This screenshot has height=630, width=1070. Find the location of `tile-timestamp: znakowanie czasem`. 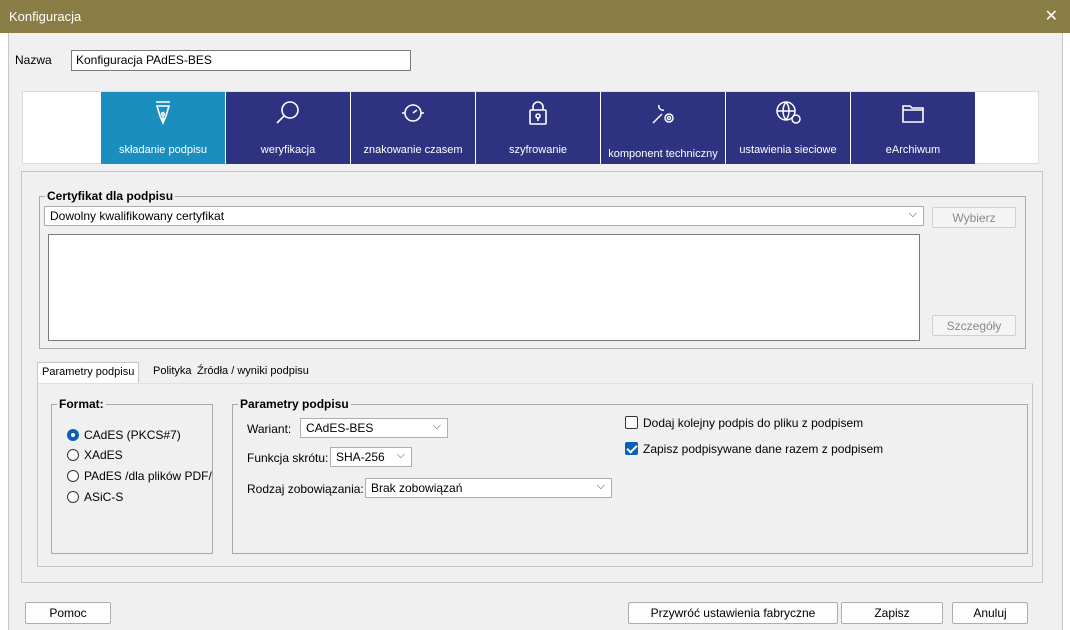

tile-timestamp: znakowanie czasem is located at coordinates (413, 128).